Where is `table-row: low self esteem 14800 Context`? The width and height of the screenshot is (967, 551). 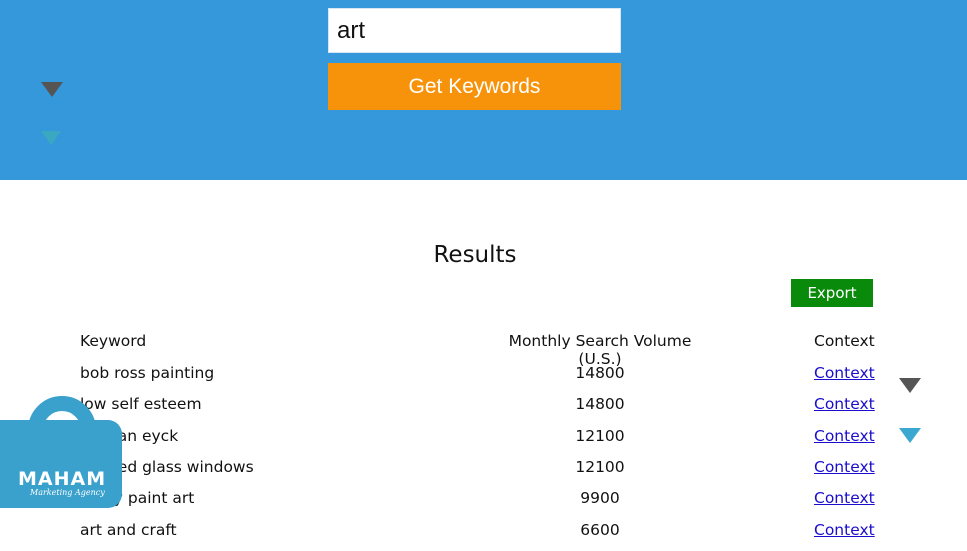 table-row: low self esteem 14800 Context is located at coordinates (483, 410).